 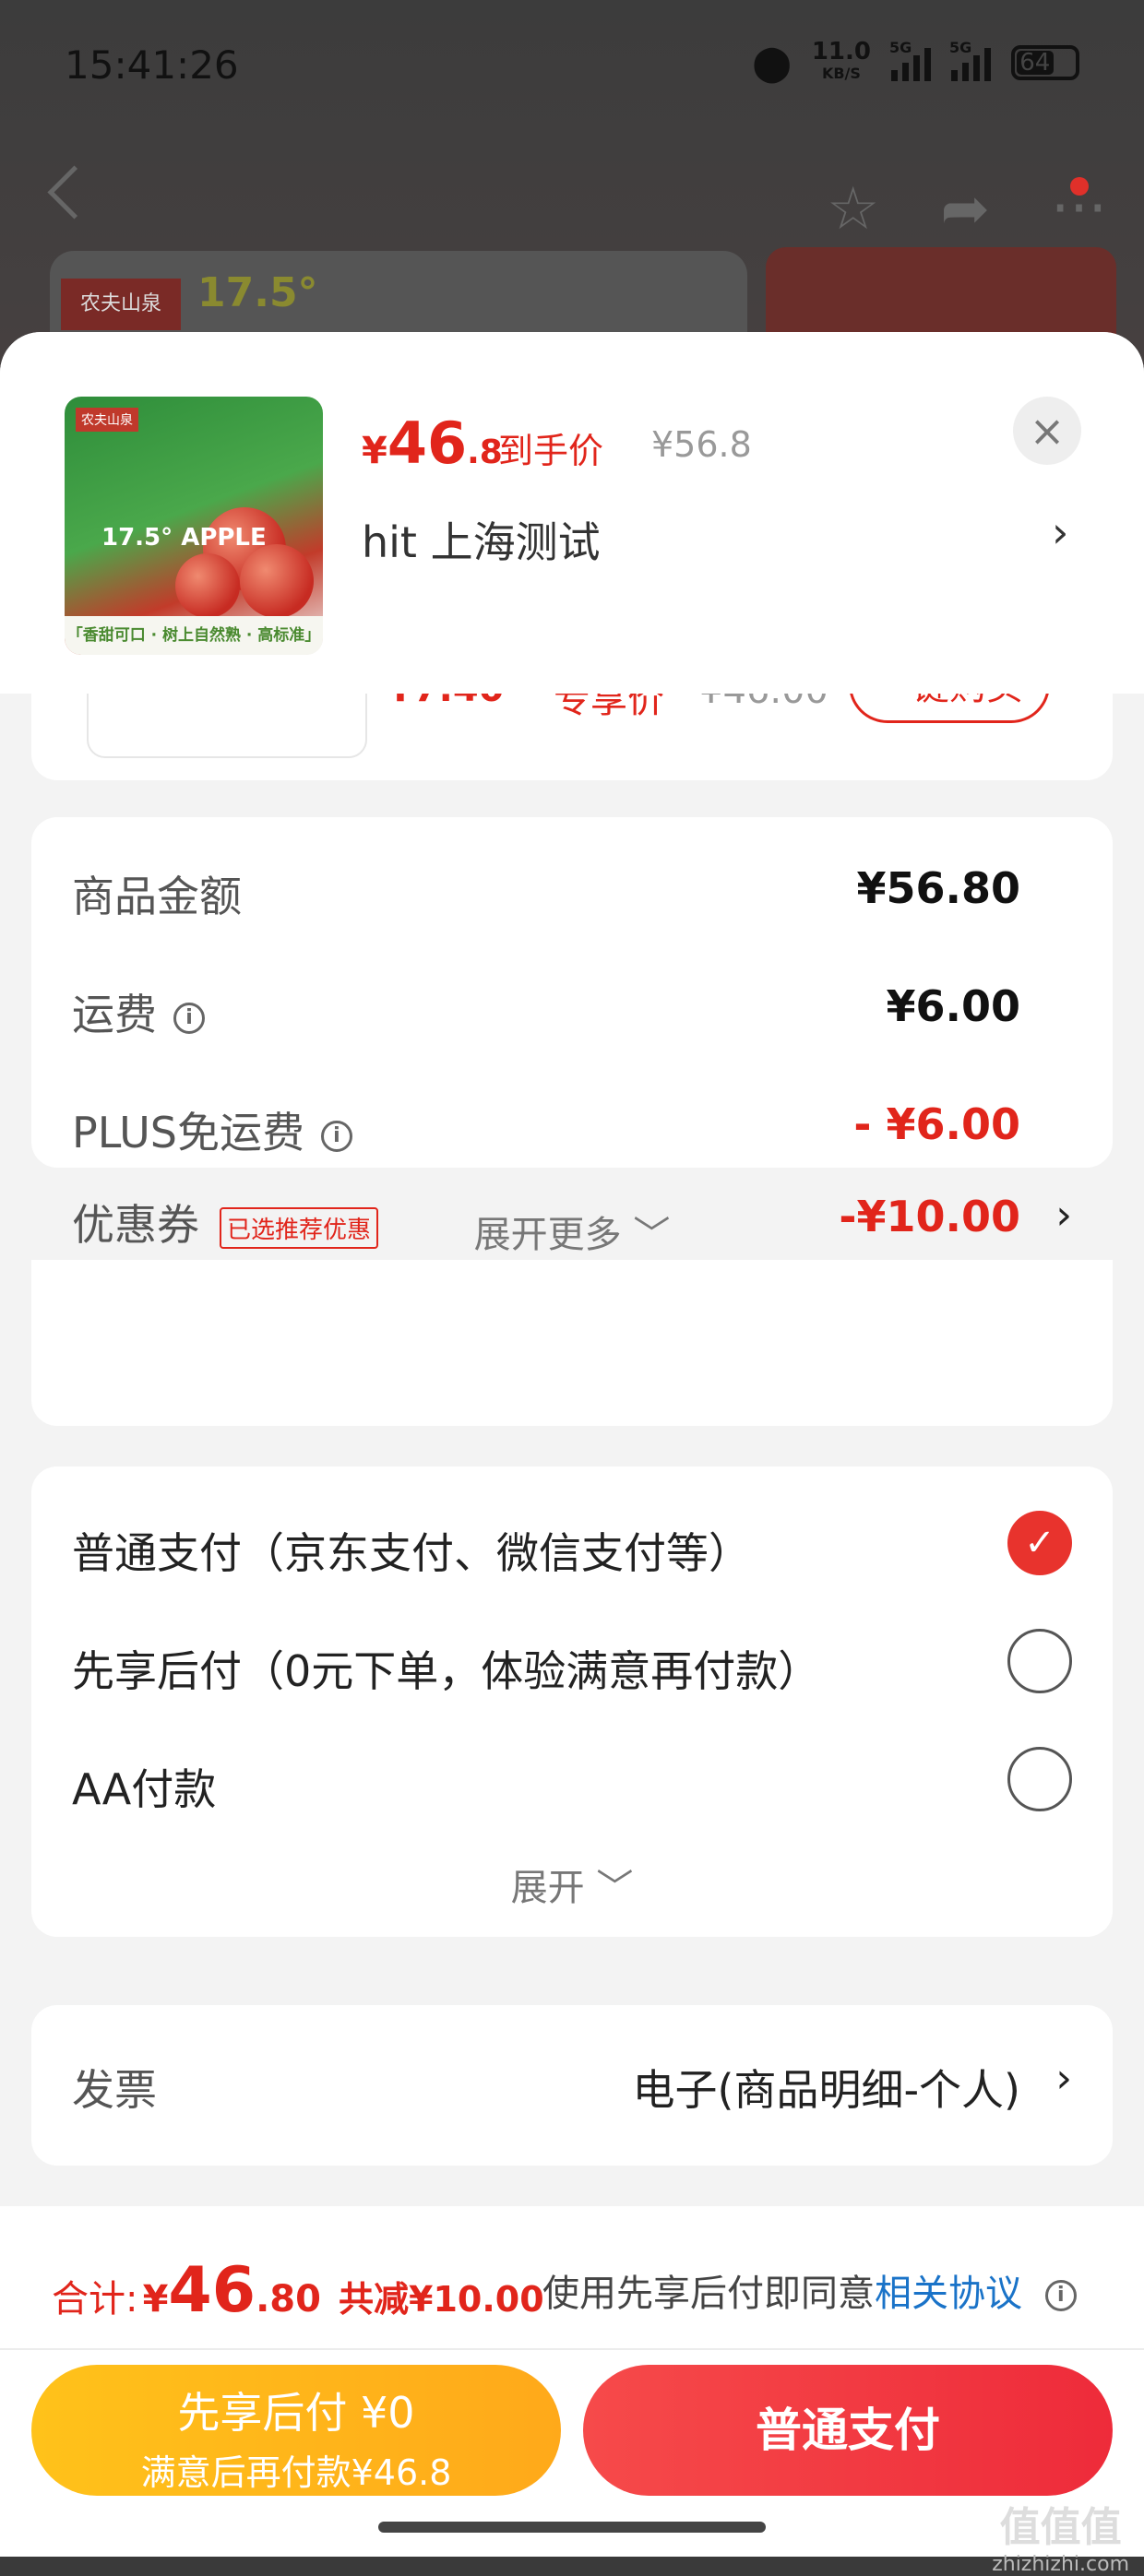 What do you see at coordinates (572, 1320) in the screenshot?
I see `summary-expand-area: 展开更多 ﹀` at bounding box center [572, 1320].